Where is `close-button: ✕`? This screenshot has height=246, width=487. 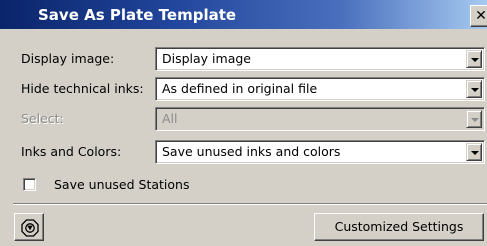 close-button: ✕ is located at coordinates (478, 16).